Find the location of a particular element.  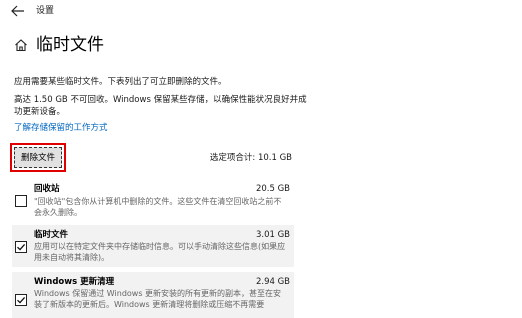

item-title: Windows 更新清理 is located at coordinates (74, 282).